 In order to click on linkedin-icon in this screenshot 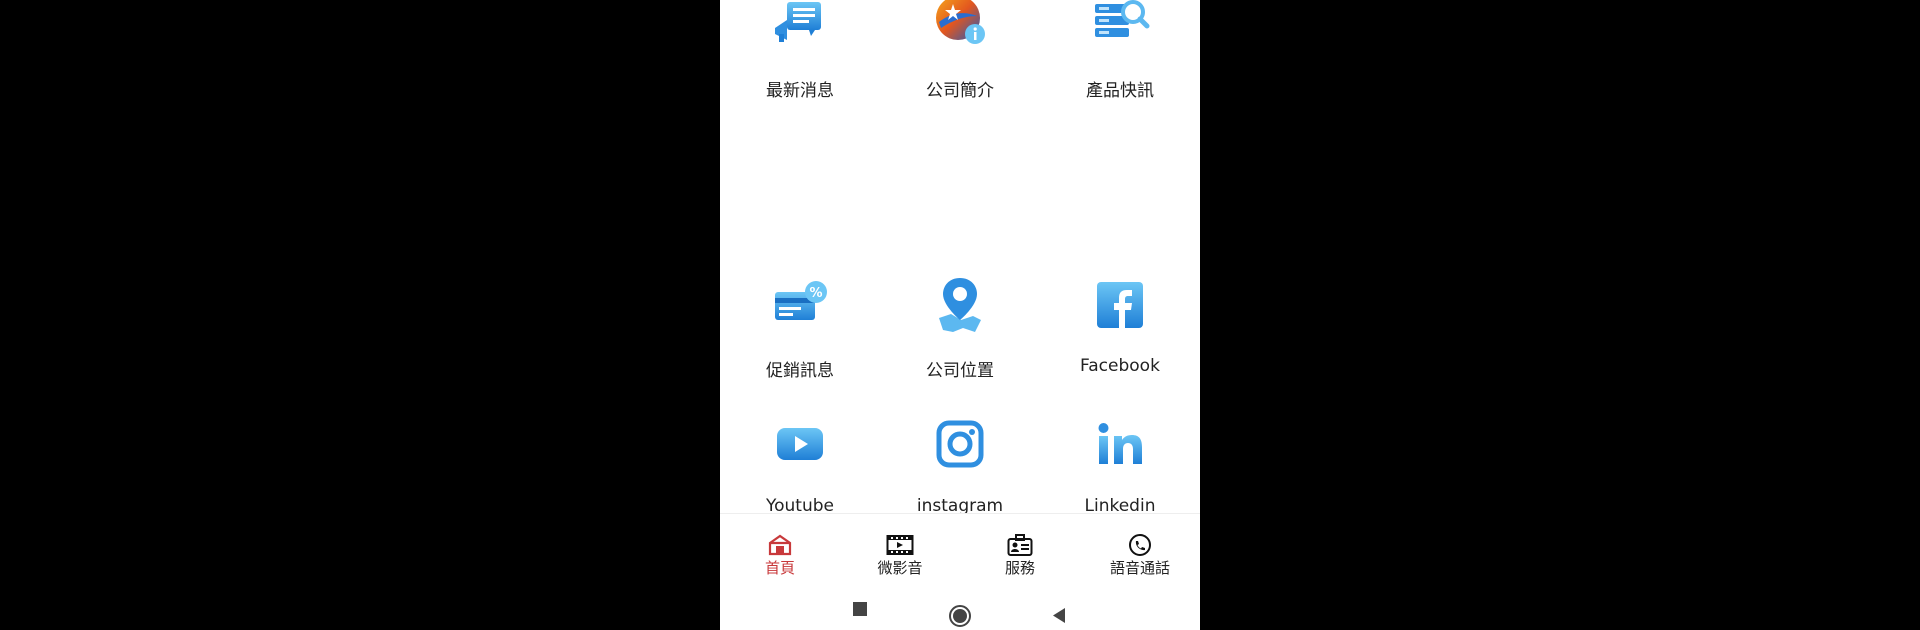, I will do `click(1120, 443)`.